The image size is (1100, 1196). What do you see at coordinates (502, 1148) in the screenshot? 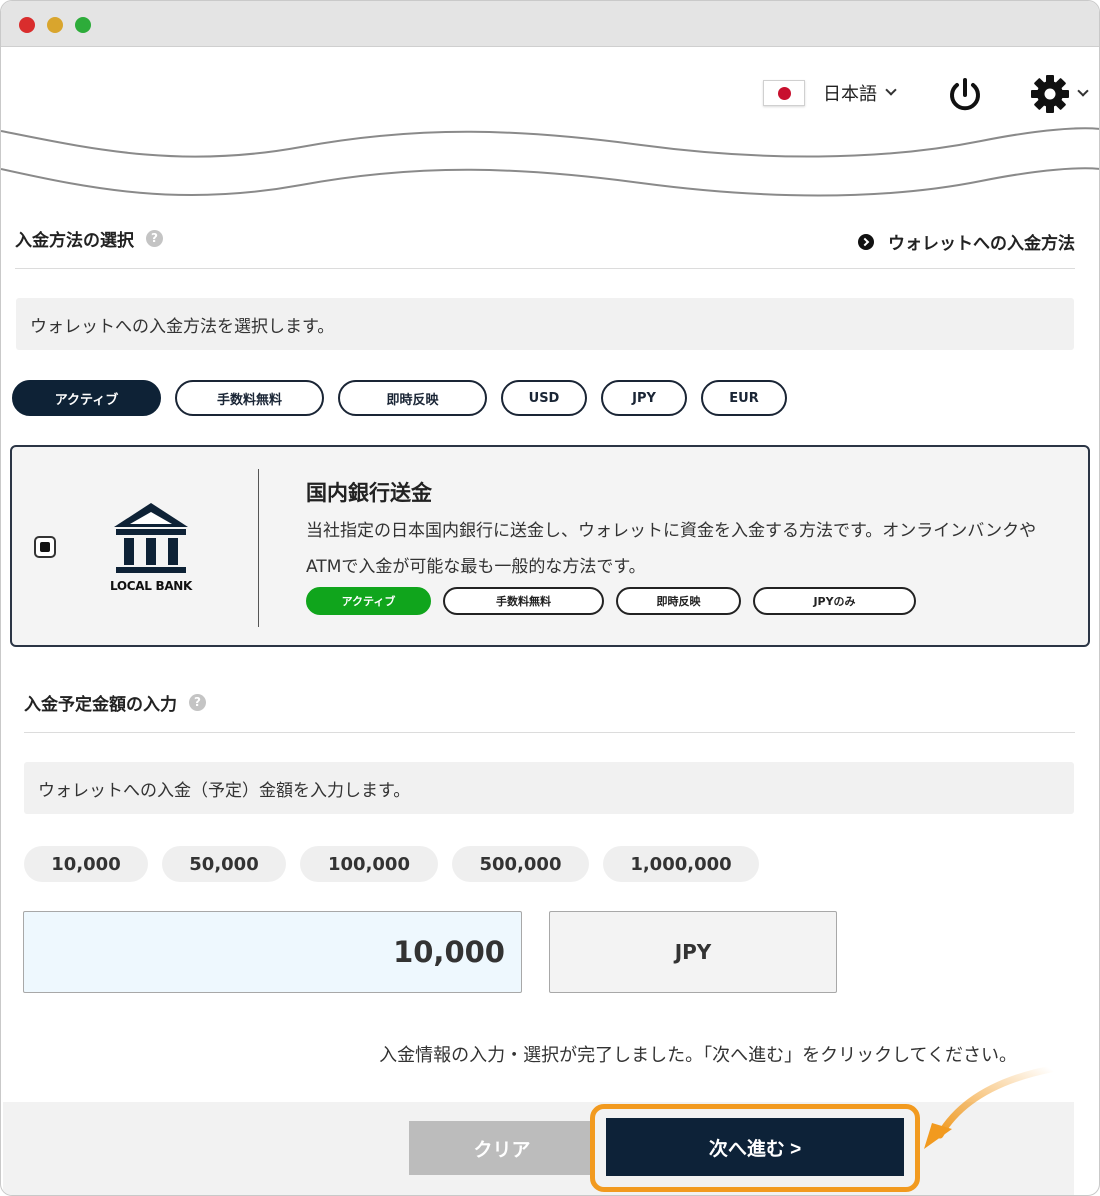
I see `clear-button: クリア` at bounding box center [502, 1148].